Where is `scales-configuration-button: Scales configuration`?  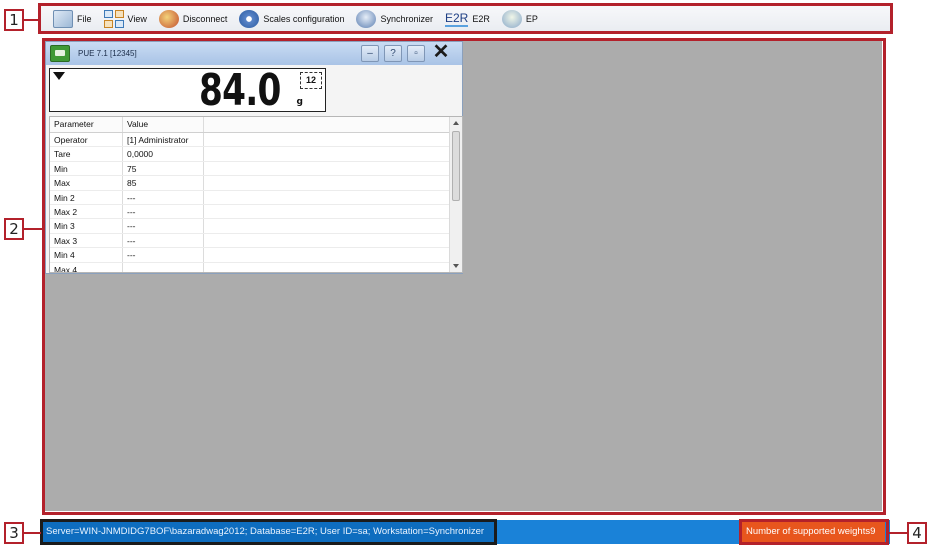 scales-configuration-button: Scales configuration is located at coordinates (291, 19).